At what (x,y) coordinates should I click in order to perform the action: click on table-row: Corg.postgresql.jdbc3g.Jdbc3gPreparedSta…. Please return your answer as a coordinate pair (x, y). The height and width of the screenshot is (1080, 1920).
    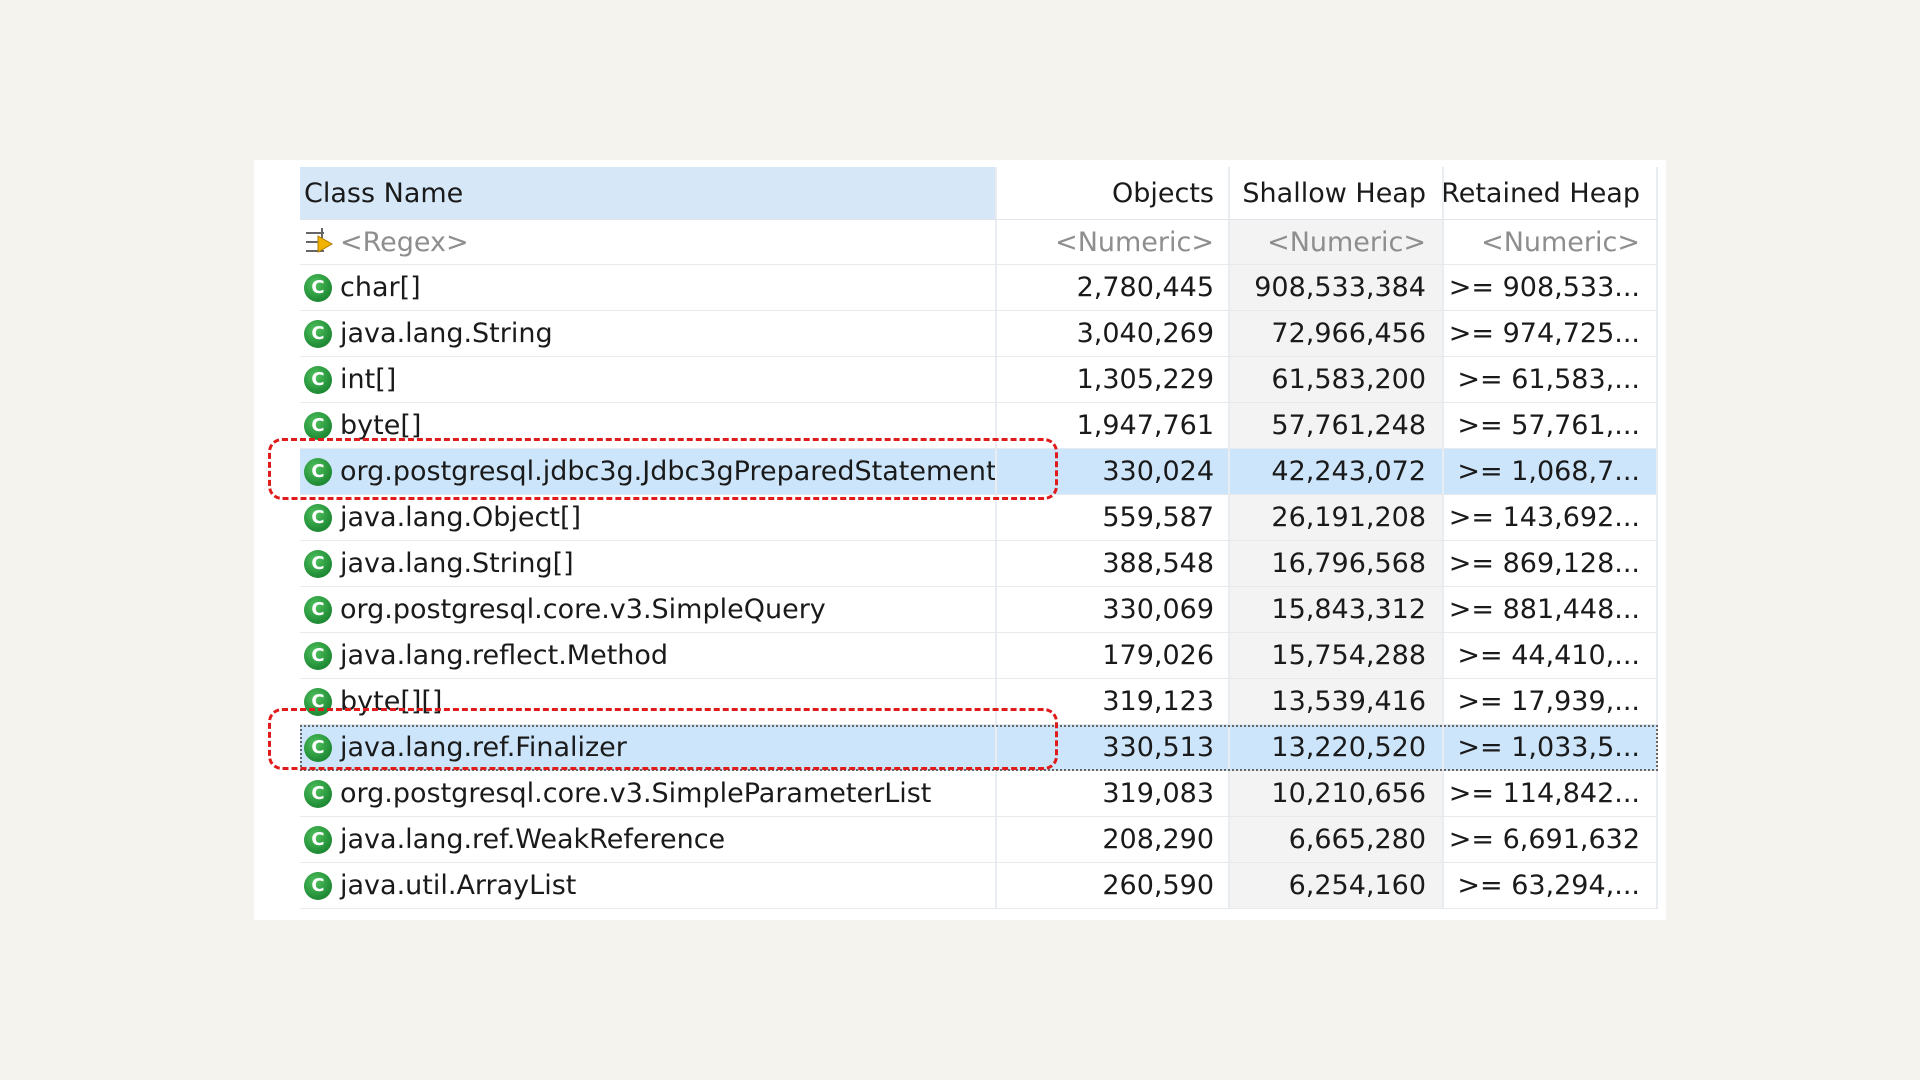
    Looking at the image, I should click on (979, 472).